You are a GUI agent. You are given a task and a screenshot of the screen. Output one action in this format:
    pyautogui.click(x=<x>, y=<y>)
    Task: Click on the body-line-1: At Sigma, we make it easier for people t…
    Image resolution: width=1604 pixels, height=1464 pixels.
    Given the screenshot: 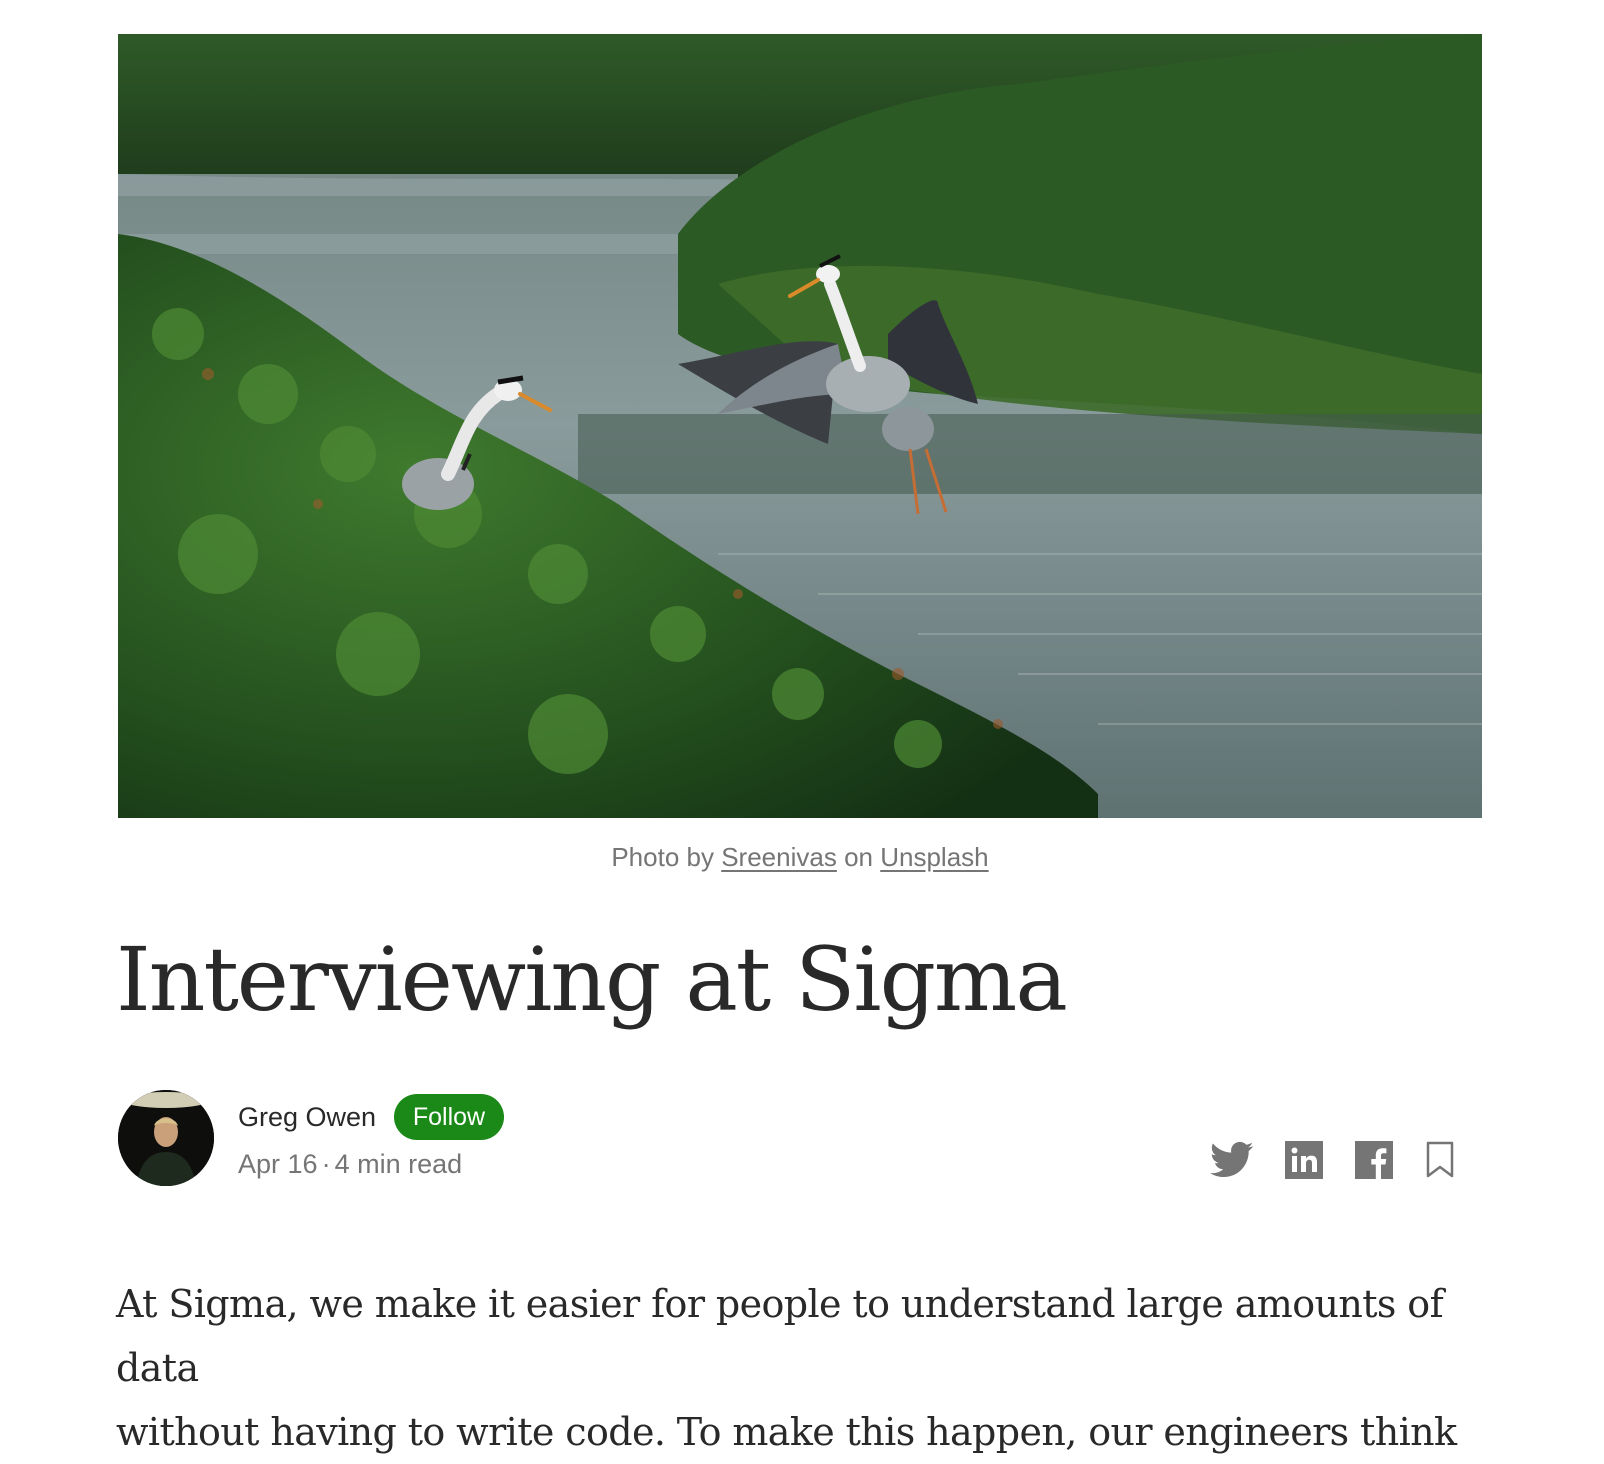 What is the action you would take?
    pyautogui.click(x=780, y=1336)
    